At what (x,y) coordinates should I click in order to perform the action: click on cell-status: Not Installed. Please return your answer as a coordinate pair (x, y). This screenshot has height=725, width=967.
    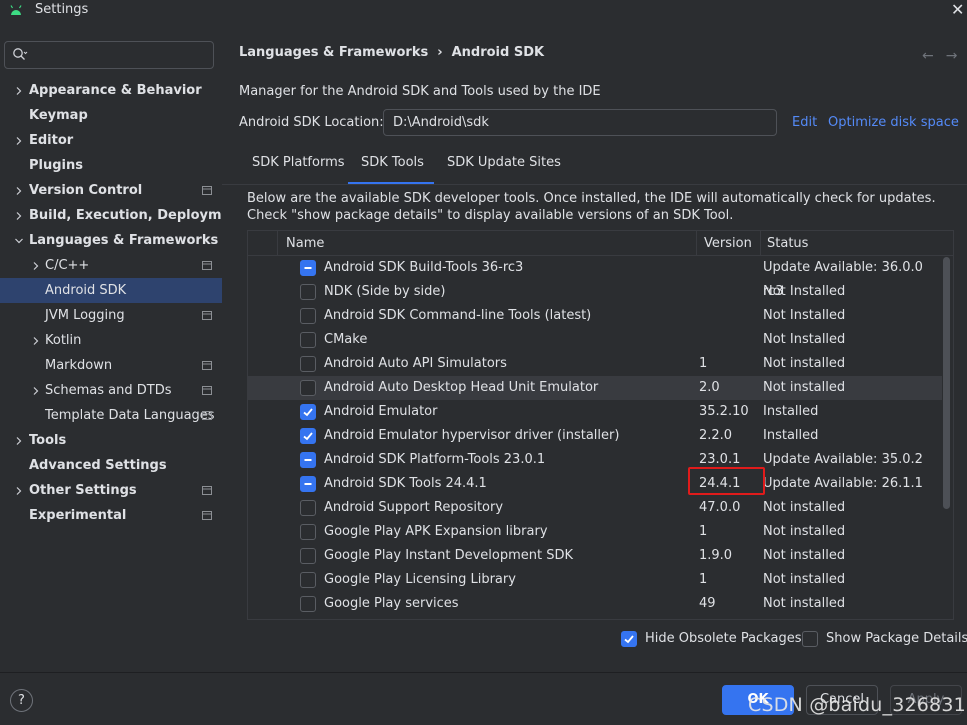
    Looking at the image, I should click on (804, 339).